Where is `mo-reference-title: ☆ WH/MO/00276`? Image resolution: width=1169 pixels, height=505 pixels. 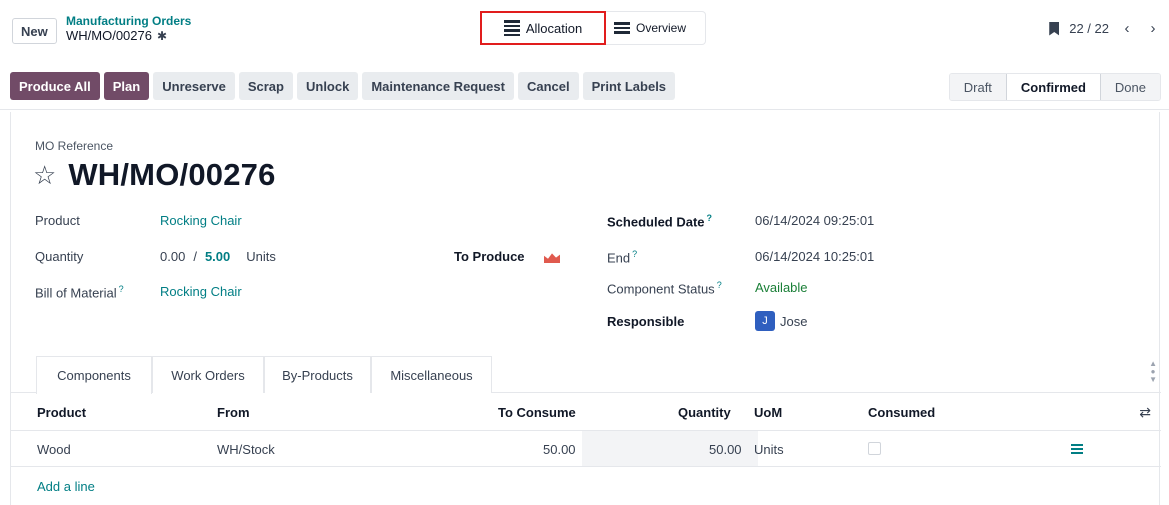 mo-reference-title: ☆ WH/MO/00276 is located at coordinates (154, 175).